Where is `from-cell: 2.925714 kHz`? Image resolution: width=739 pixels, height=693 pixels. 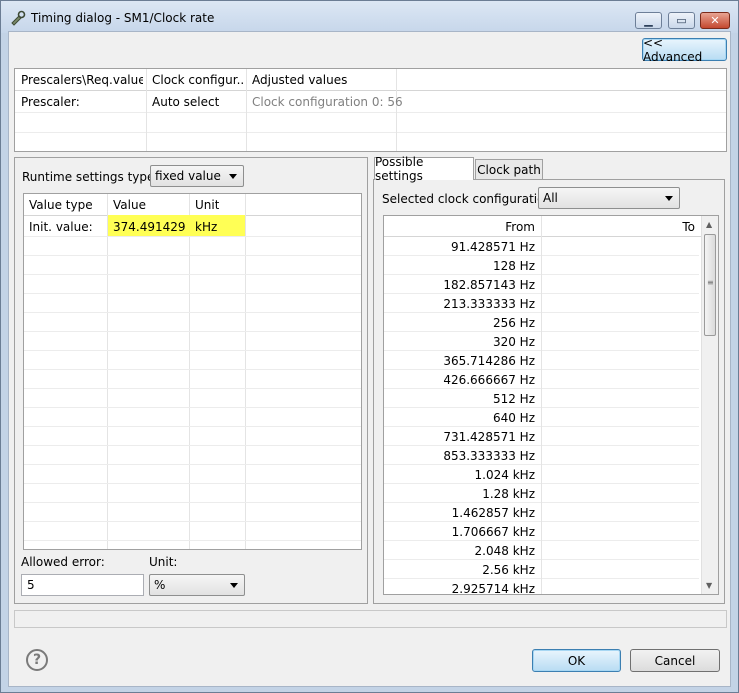
from-cell: 2.925714 kHz is located at coordinates (493, 588).